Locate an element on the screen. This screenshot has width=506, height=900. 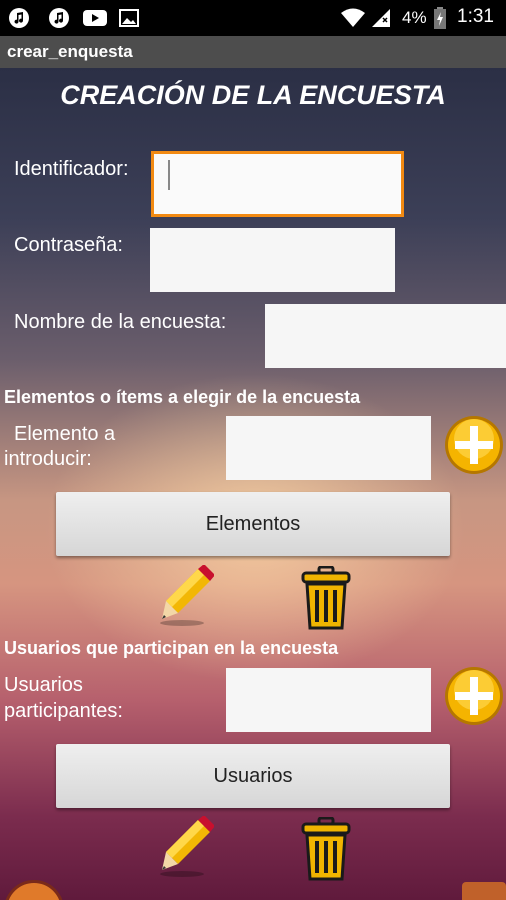
element-input-field is located at coordinates (328, 448).